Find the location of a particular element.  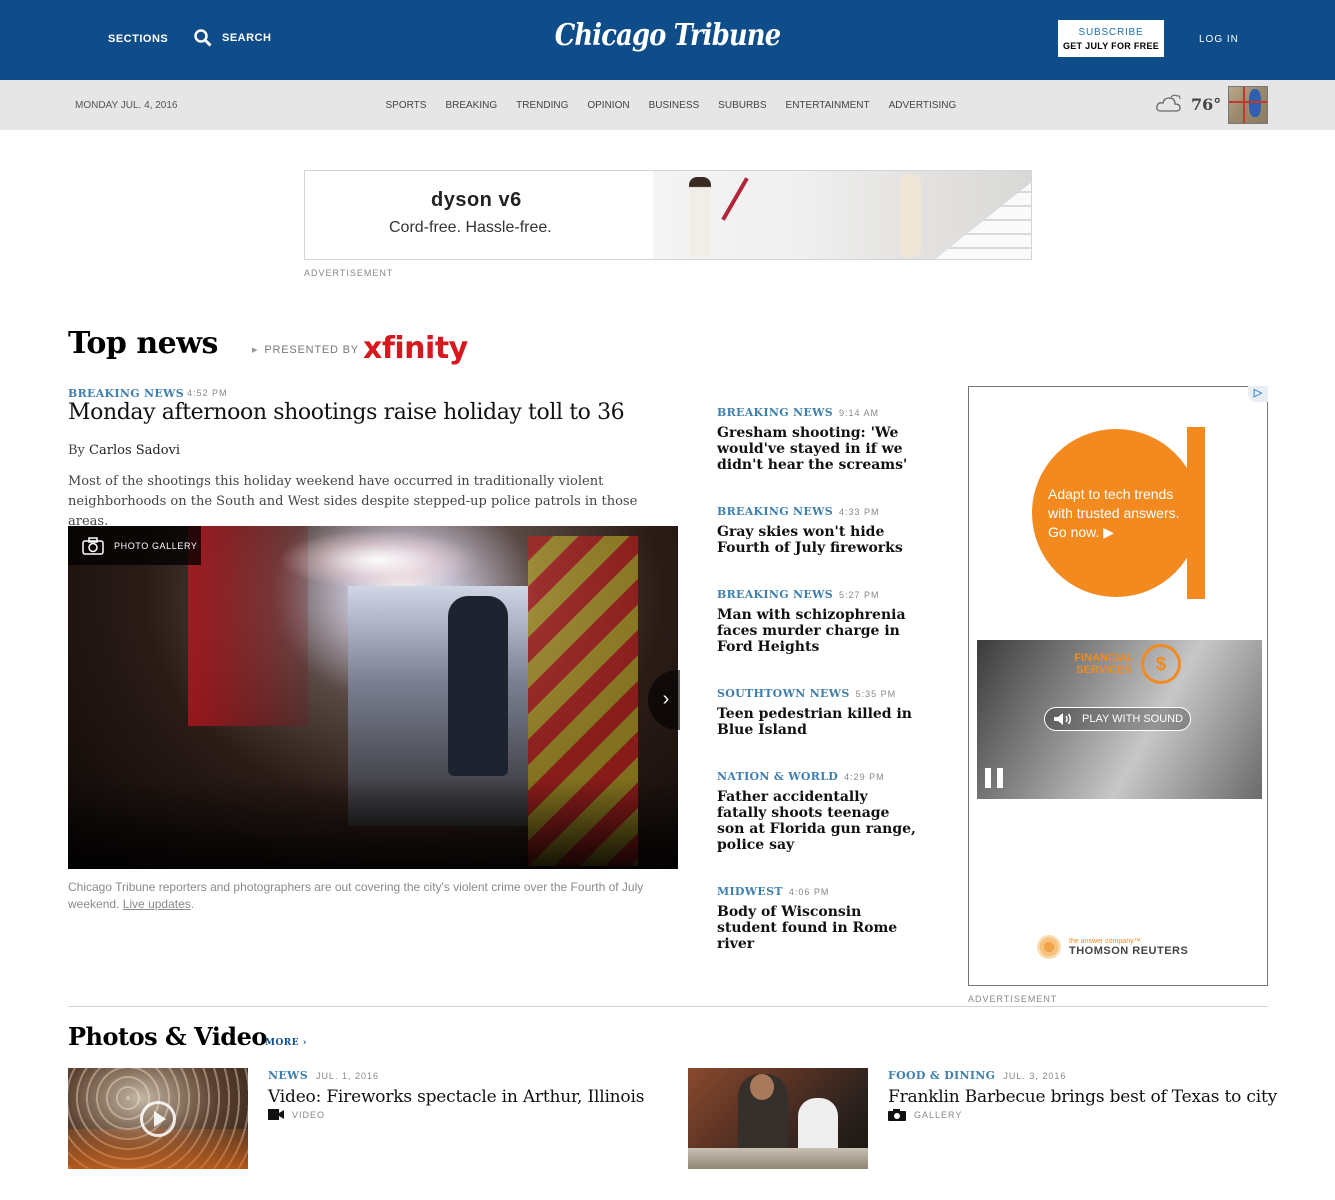

sponsor-logo: xfinity is located at coordinates (415, 348).